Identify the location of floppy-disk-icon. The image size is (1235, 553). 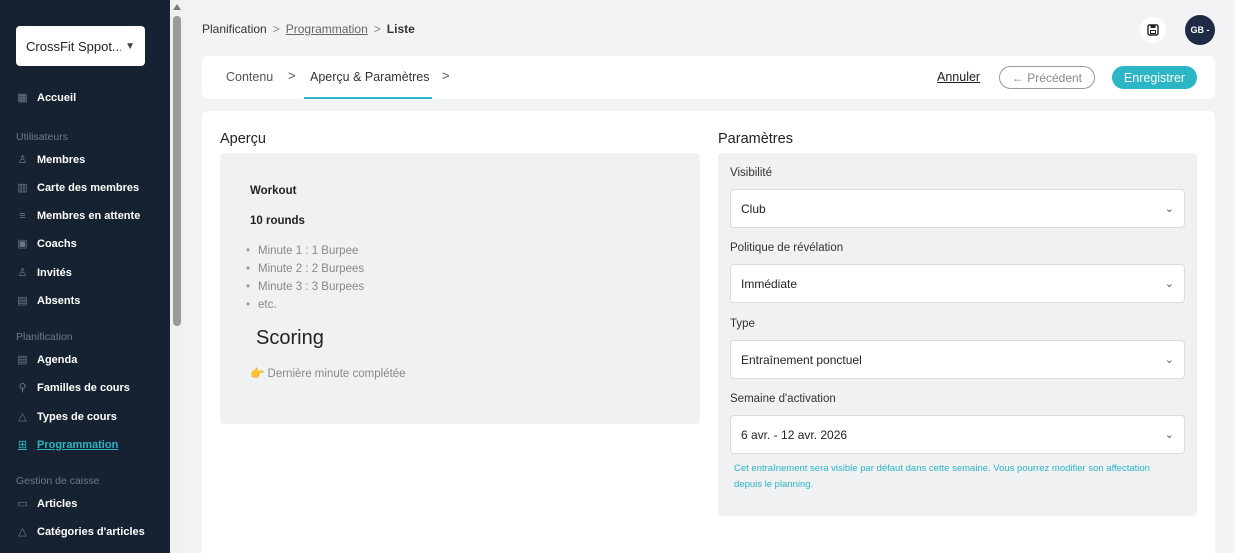
(1153, 30).